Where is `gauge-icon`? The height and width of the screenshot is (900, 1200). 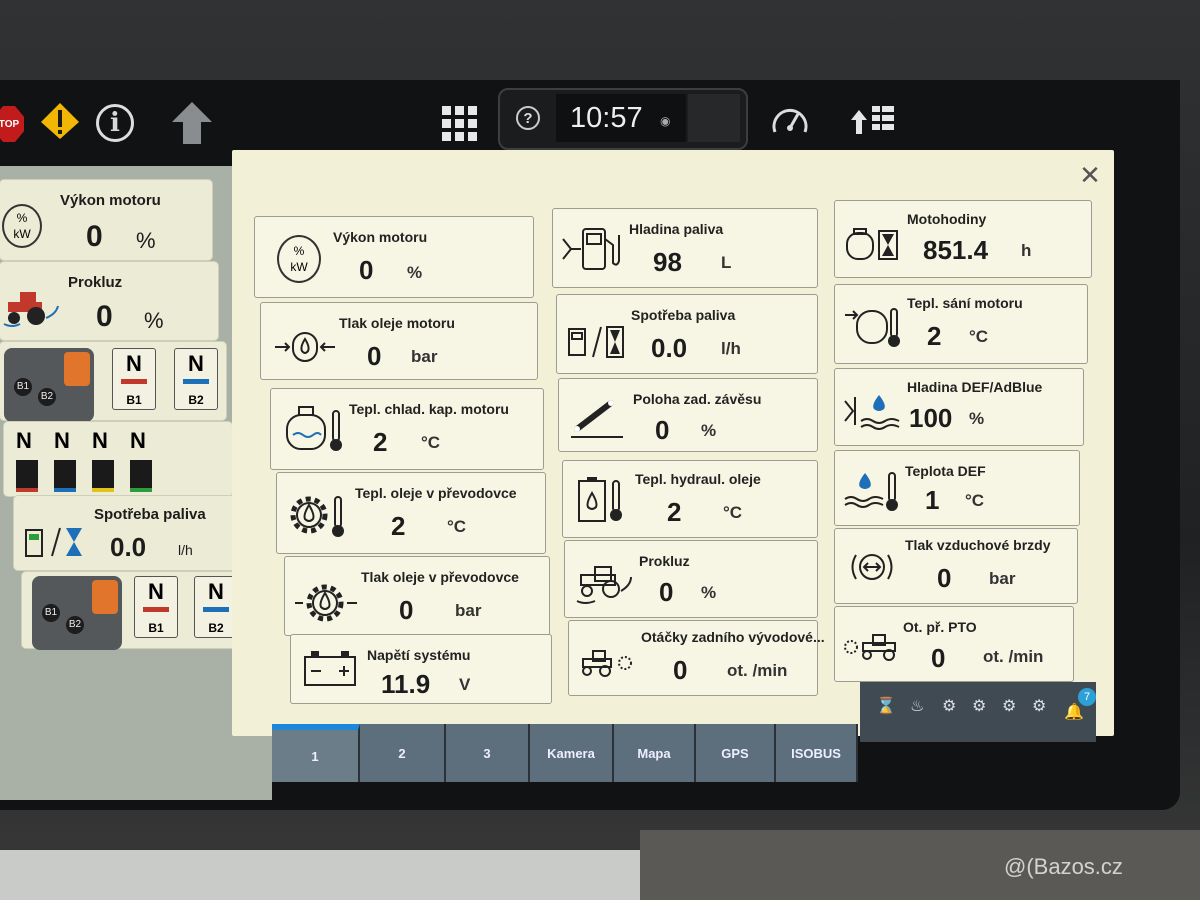 gauge-icon is located at coordinates (790, 122).